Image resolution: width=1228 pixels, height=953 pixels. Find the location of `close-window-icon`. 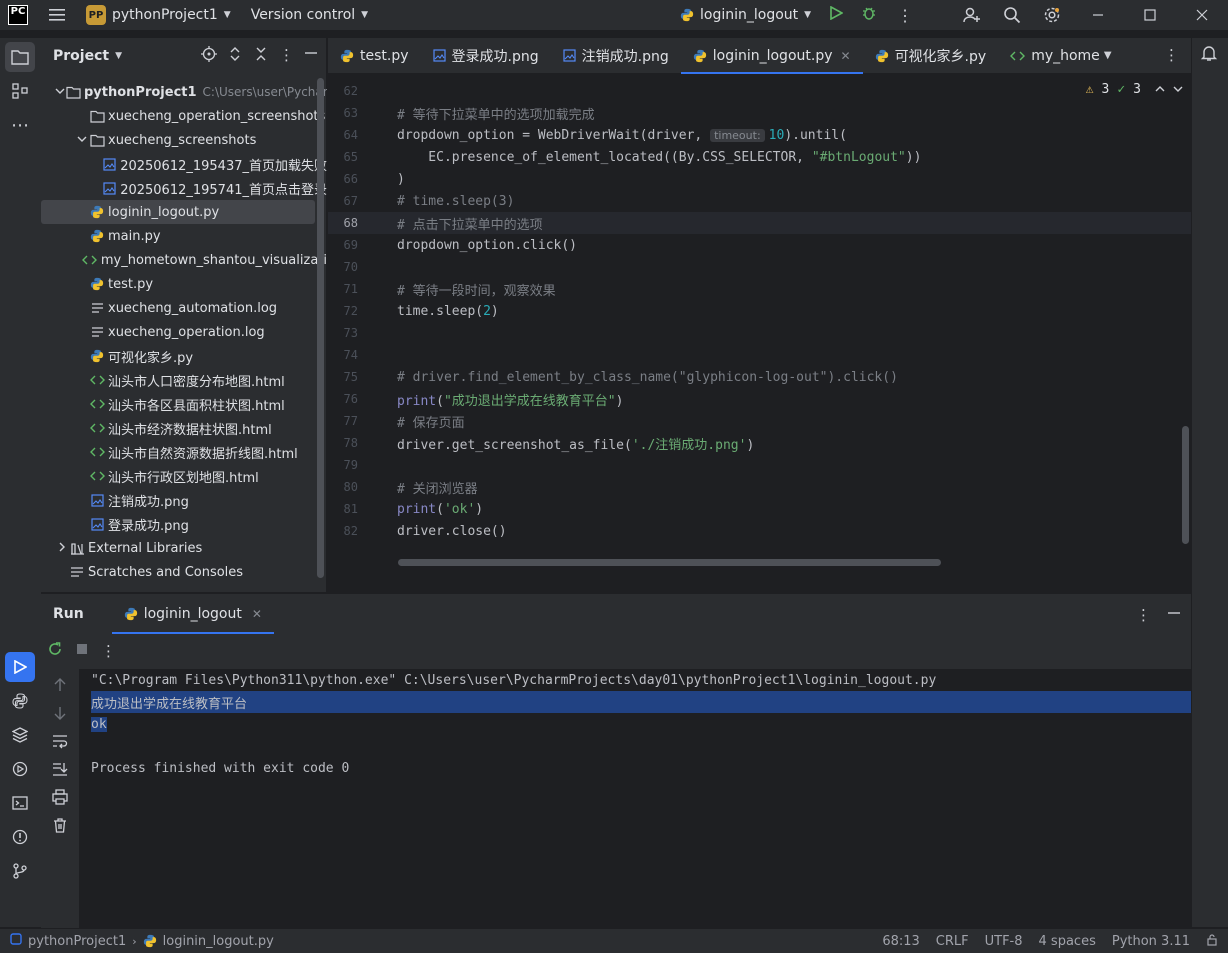

close-window-icon is located at coordinates (1202, 15).